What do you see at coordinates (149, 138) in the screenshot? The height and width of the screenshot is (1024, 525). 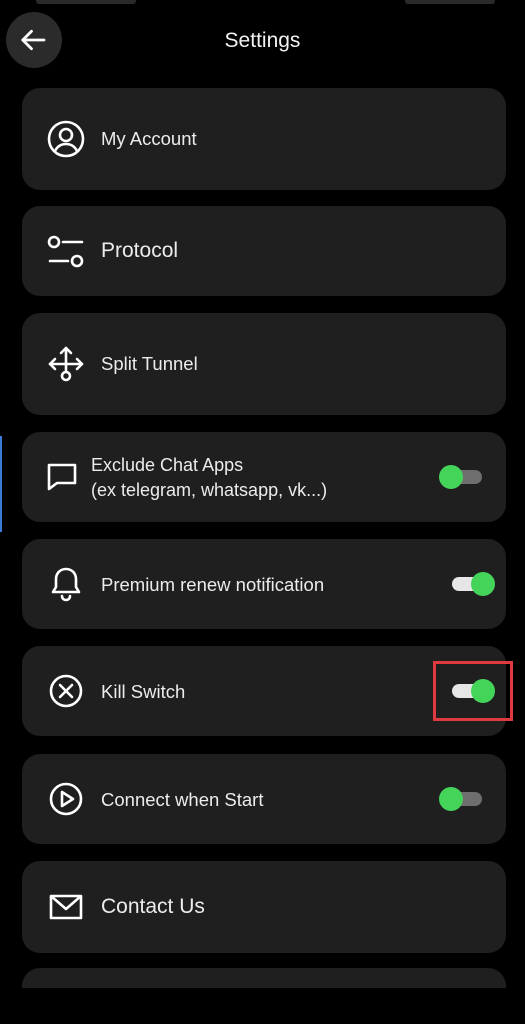 I see `setting-label: My Account` at bounding box center [149, 138].